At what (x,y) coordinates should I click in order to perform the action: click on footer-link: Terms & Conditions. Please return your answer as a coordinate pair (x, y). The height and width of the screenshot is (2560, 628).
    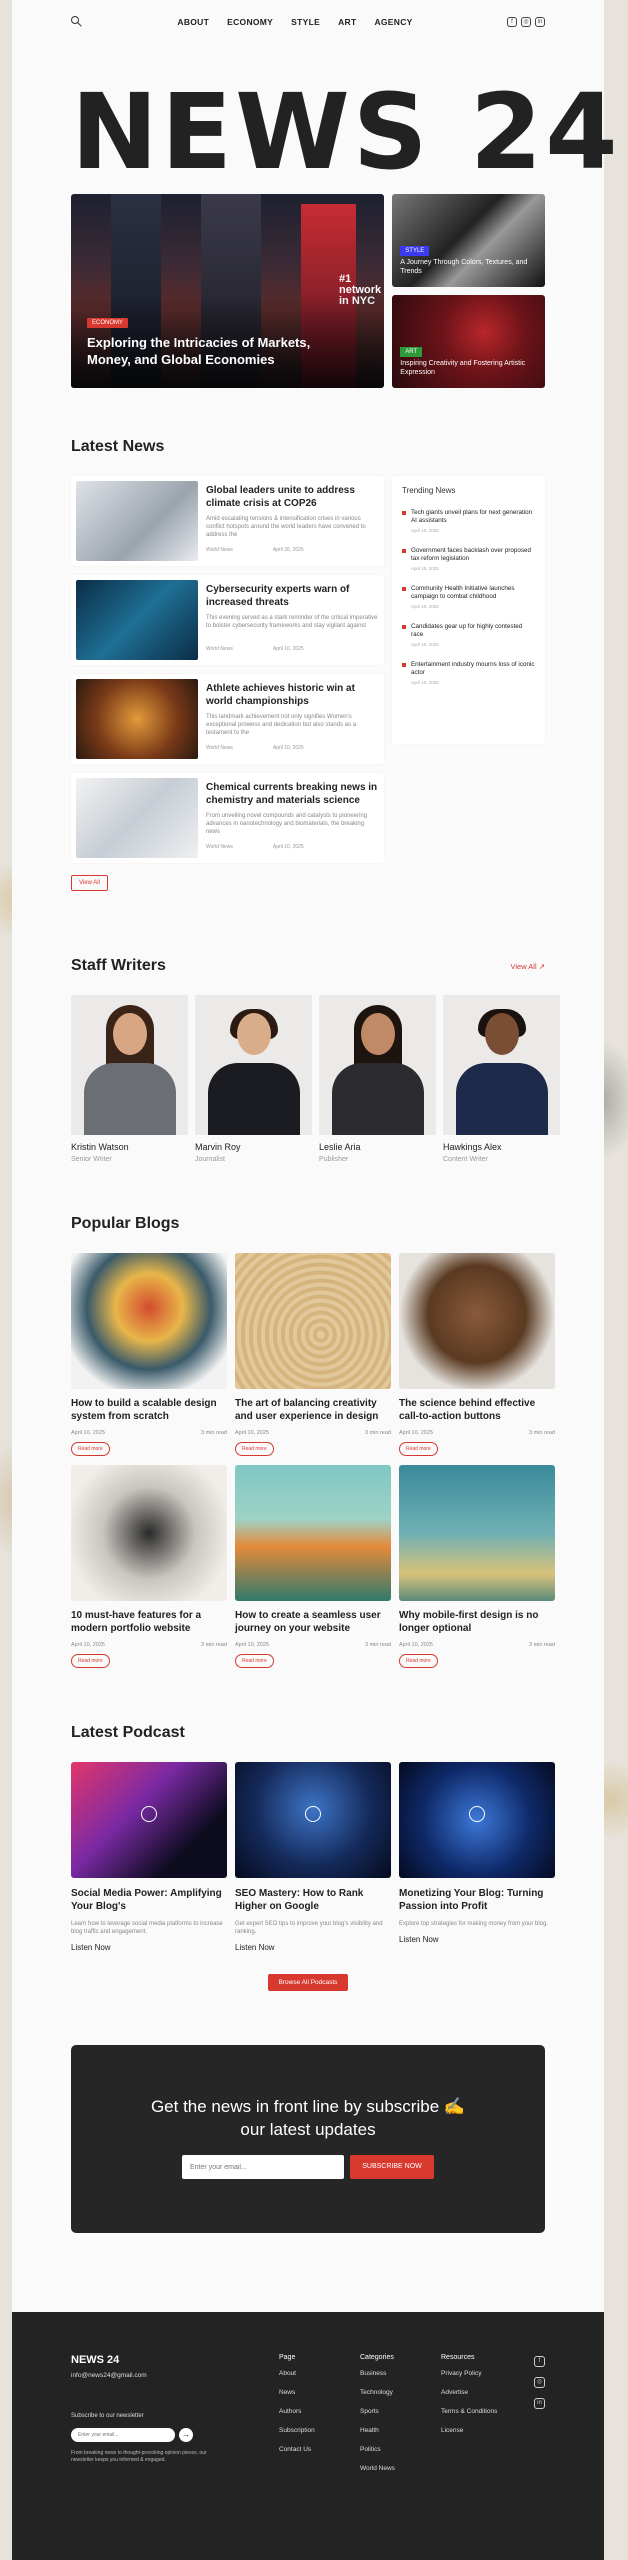
    Looking at the image, I should click on (481, 2411).